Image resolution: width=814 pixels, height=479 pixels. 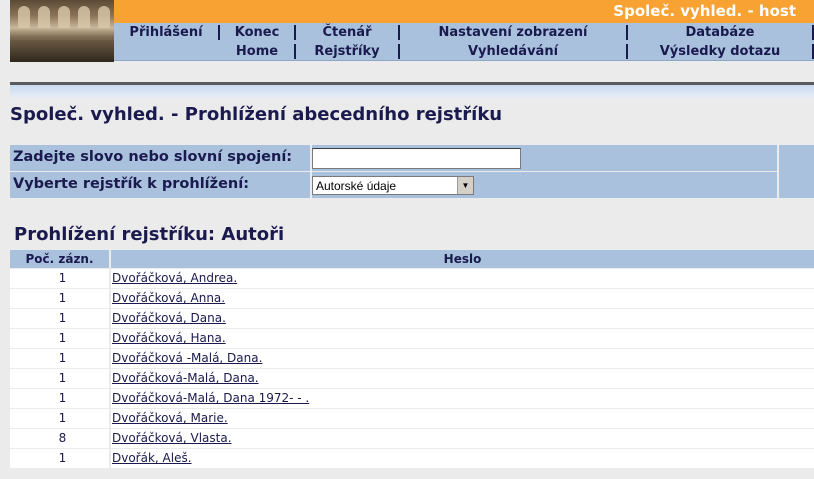 What do you see at coordinates (258, 32) in the screenshot?
I see `nav-logout: Konec` at bounding box center [258, 32].